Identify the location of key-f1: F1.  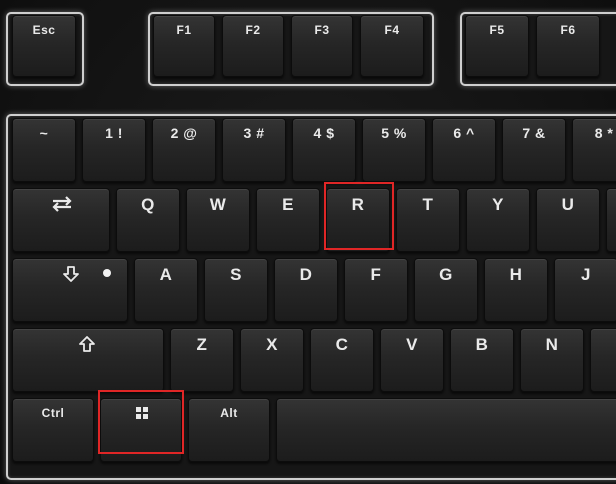
(184, 46).